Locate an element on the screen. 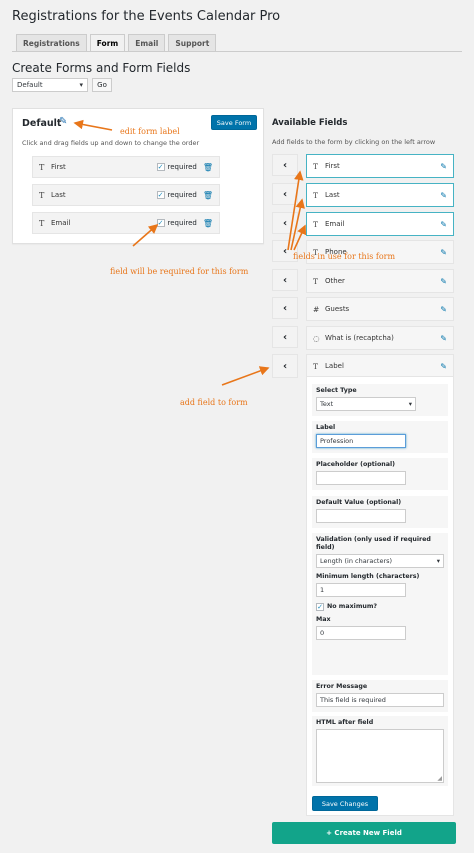  error-message-input: This field is required is located at coordinates (380, 700).